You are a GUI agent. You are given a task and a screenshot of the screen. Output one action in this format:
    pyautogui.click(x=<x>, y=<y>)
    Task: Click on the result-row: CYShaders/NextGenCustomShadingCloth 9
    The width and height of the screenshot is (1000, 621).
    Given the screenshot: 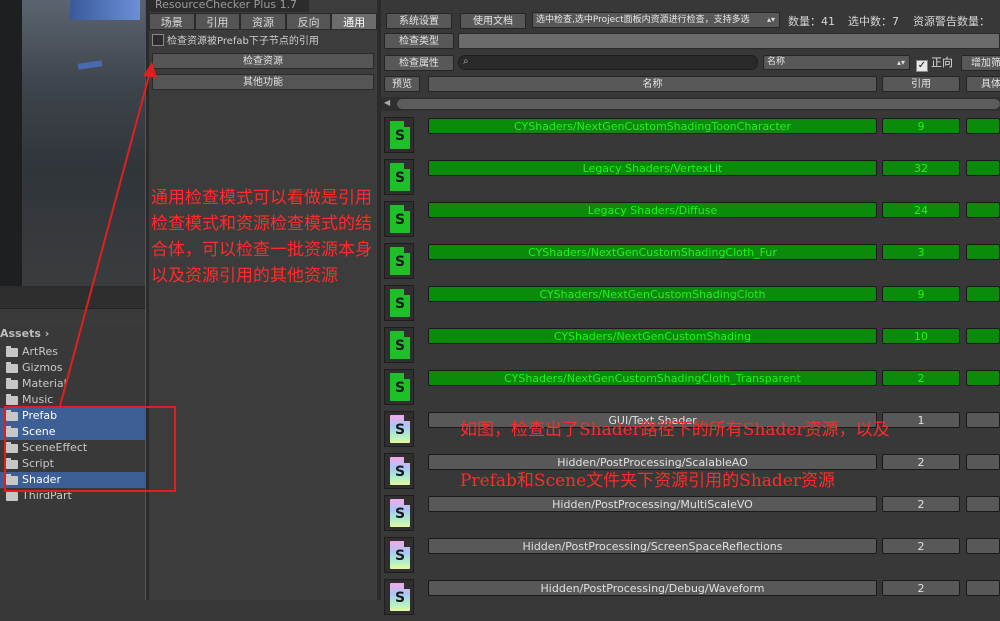 What is the action you would take?
    pyautogui.click(x=690, y=306)
    